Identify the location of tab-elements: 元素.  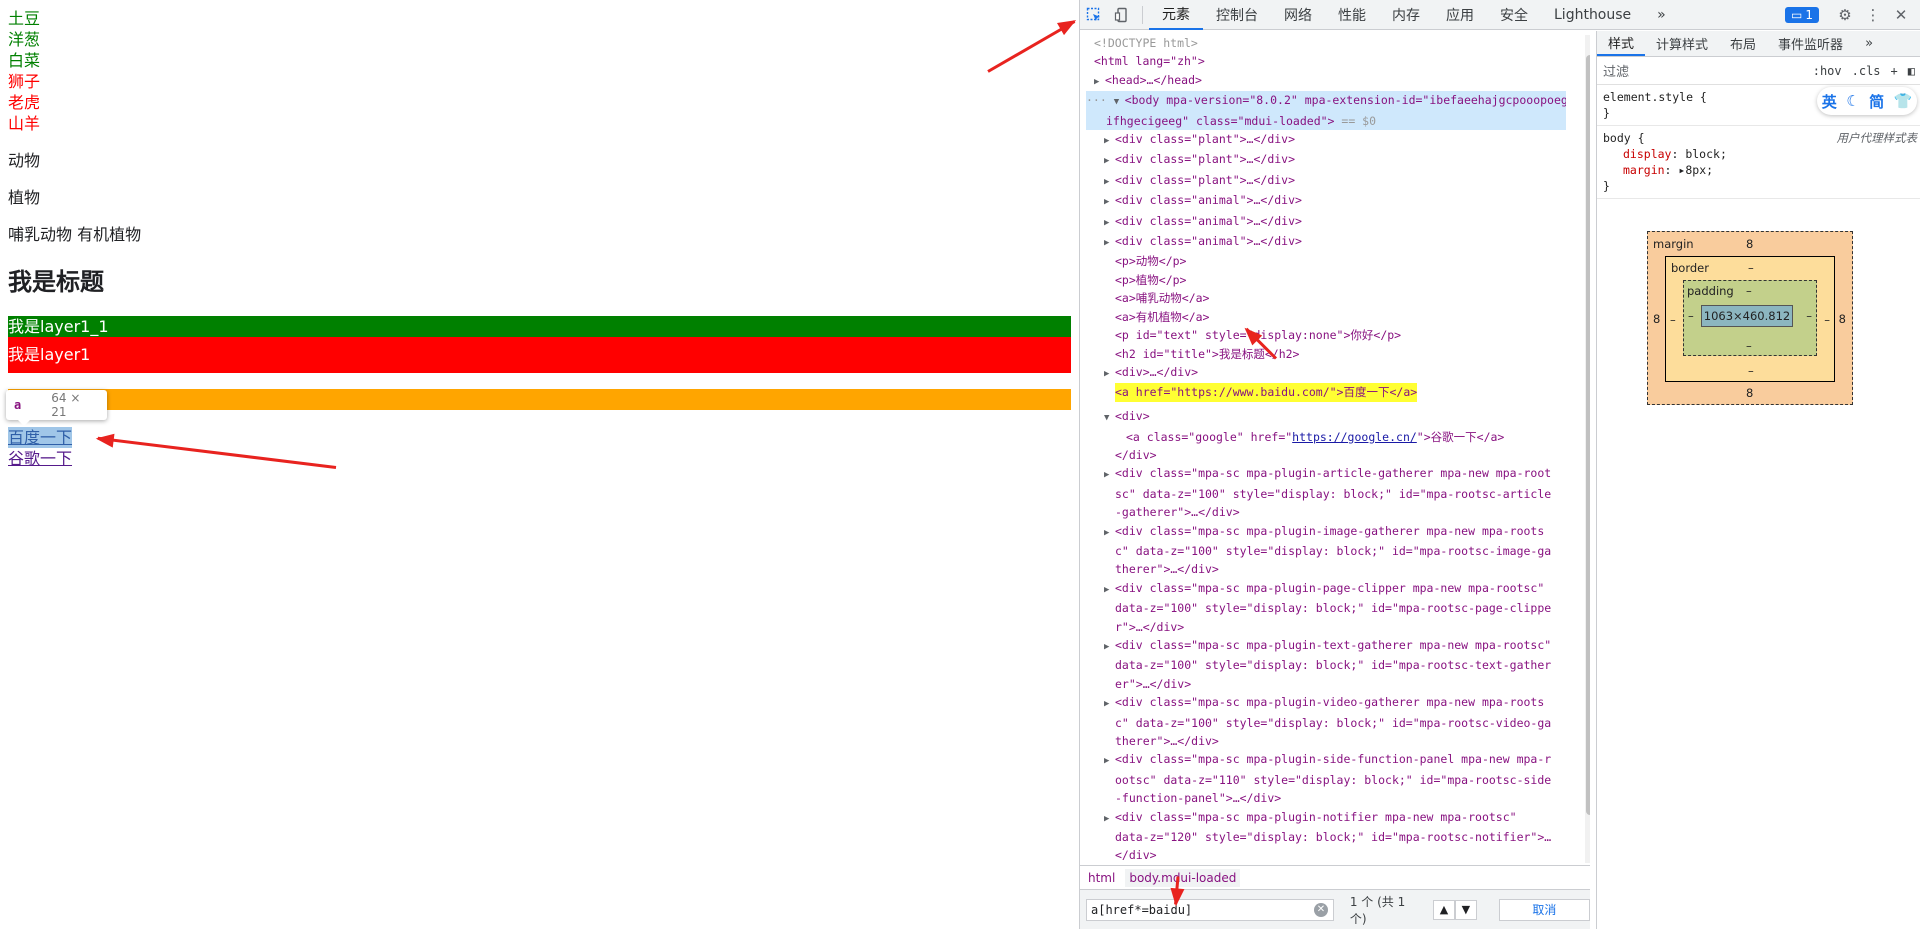
(1176, 15).